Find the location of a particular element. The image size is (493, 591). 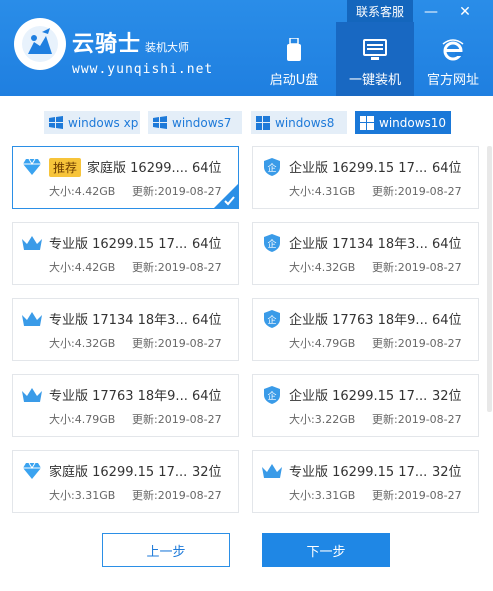

prev-step-button: 上一步 is located at coordinates (166, 550).